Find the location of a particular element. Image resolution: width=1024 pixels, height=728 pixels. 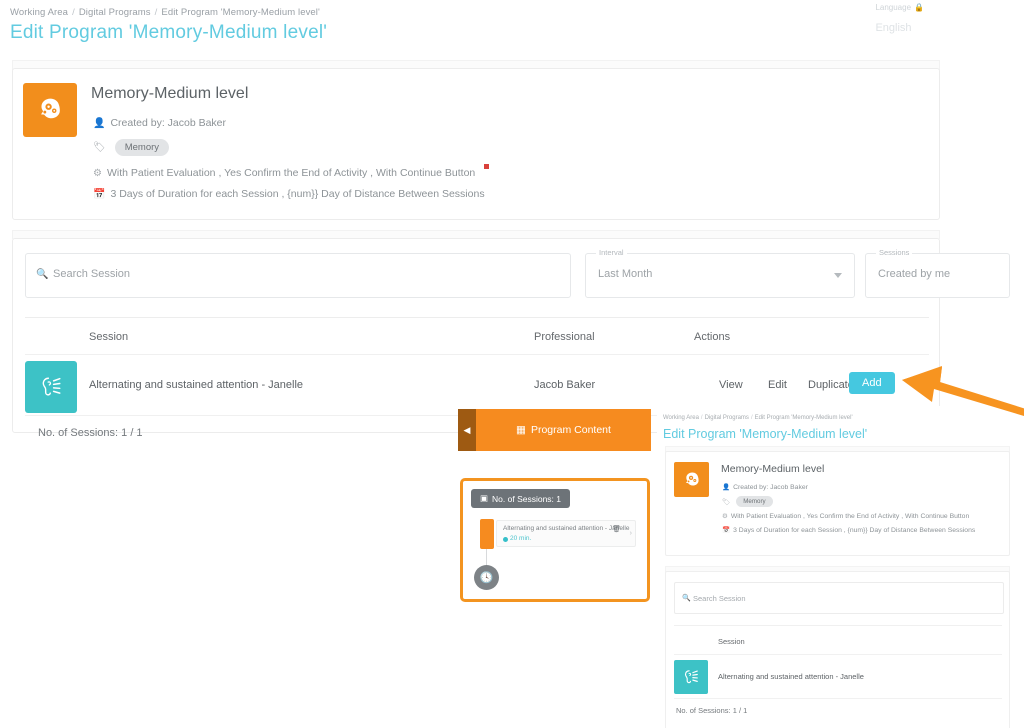

duplicate-button: Duplicate is located at coordinates (831, 385).